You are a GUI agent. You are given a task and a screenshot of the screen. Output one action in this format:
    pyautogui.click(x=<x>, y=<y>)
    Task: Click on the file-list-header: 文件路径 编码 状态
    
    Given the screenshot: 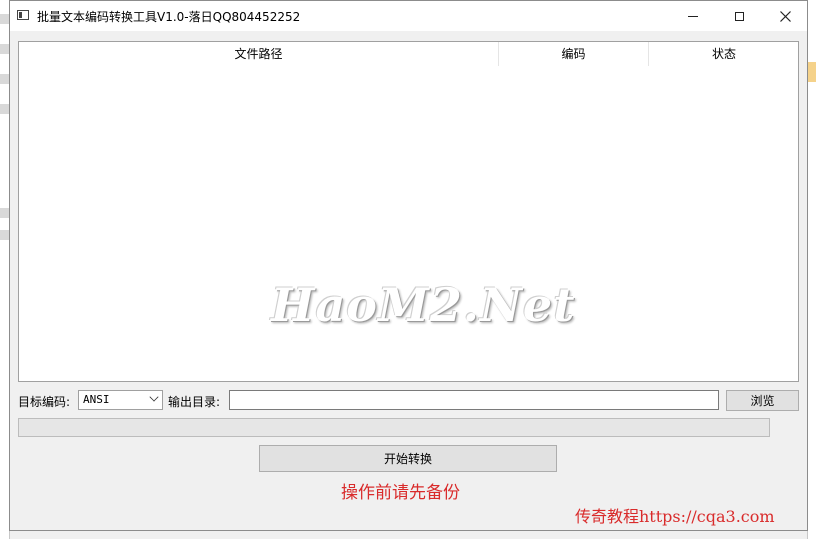 What is the action you would take?
    pyautogui.click(x=408, y=54)
    